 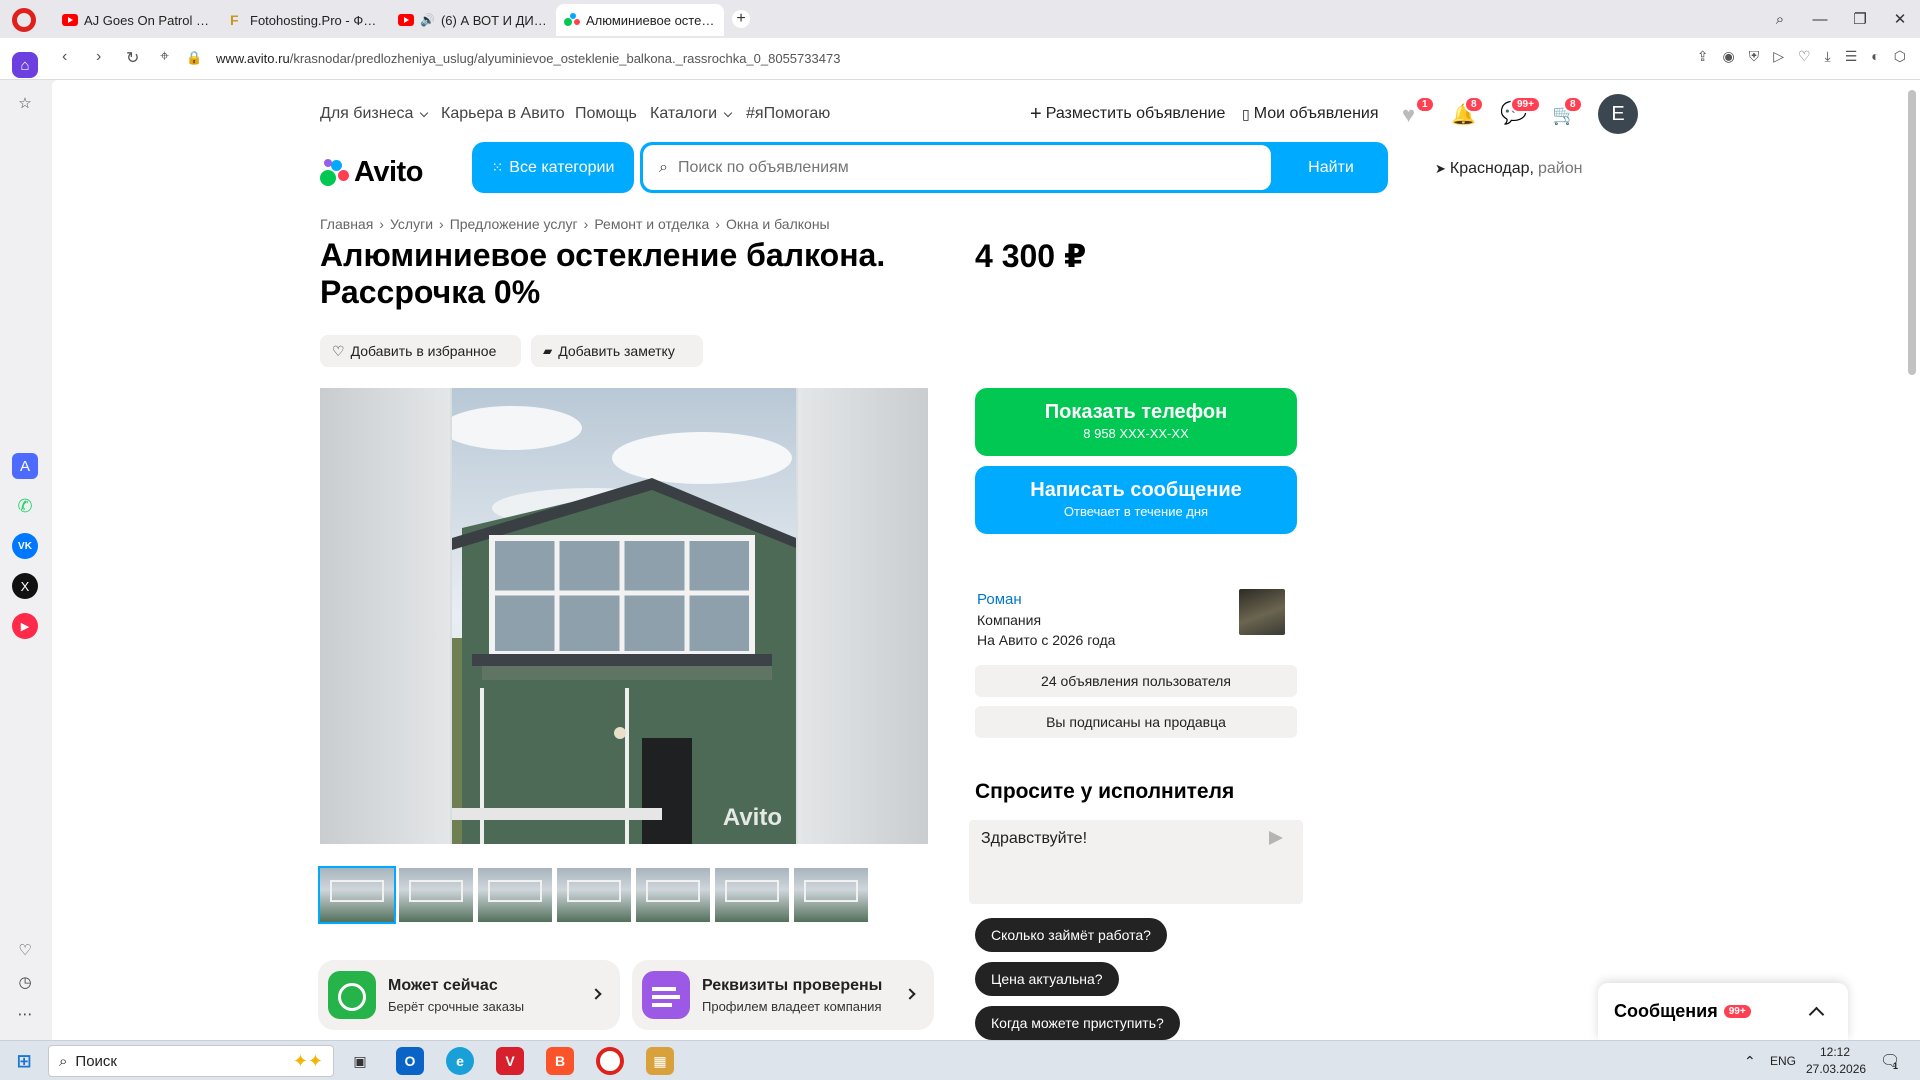 I want to click on nav-business: Для бизнеса, so click(x=374, y=114).